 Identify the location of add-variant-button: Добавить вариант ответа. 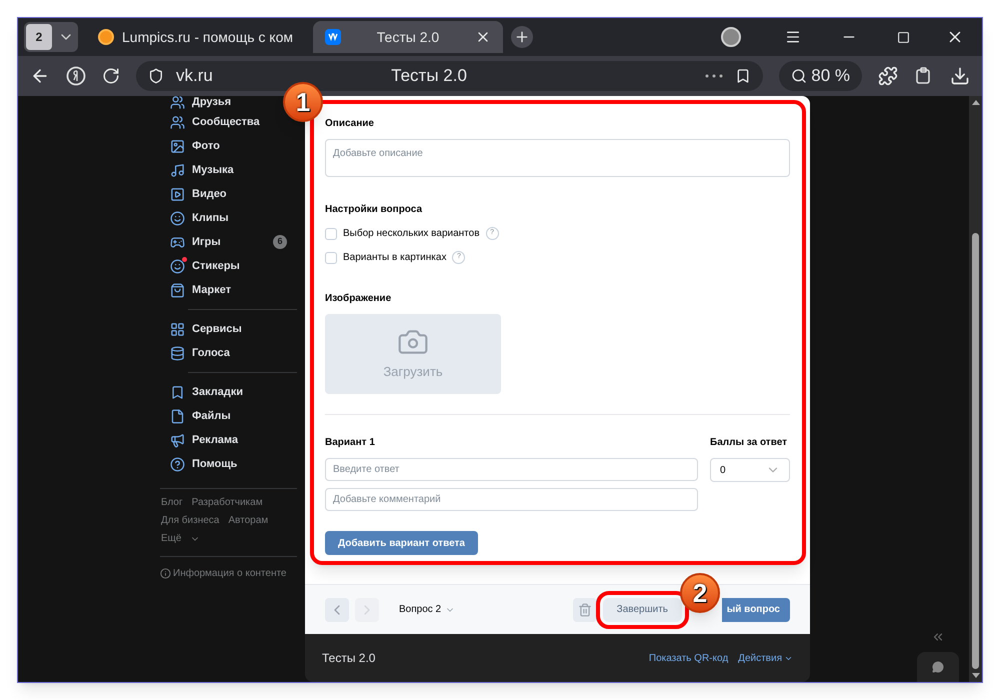
(401, 543).